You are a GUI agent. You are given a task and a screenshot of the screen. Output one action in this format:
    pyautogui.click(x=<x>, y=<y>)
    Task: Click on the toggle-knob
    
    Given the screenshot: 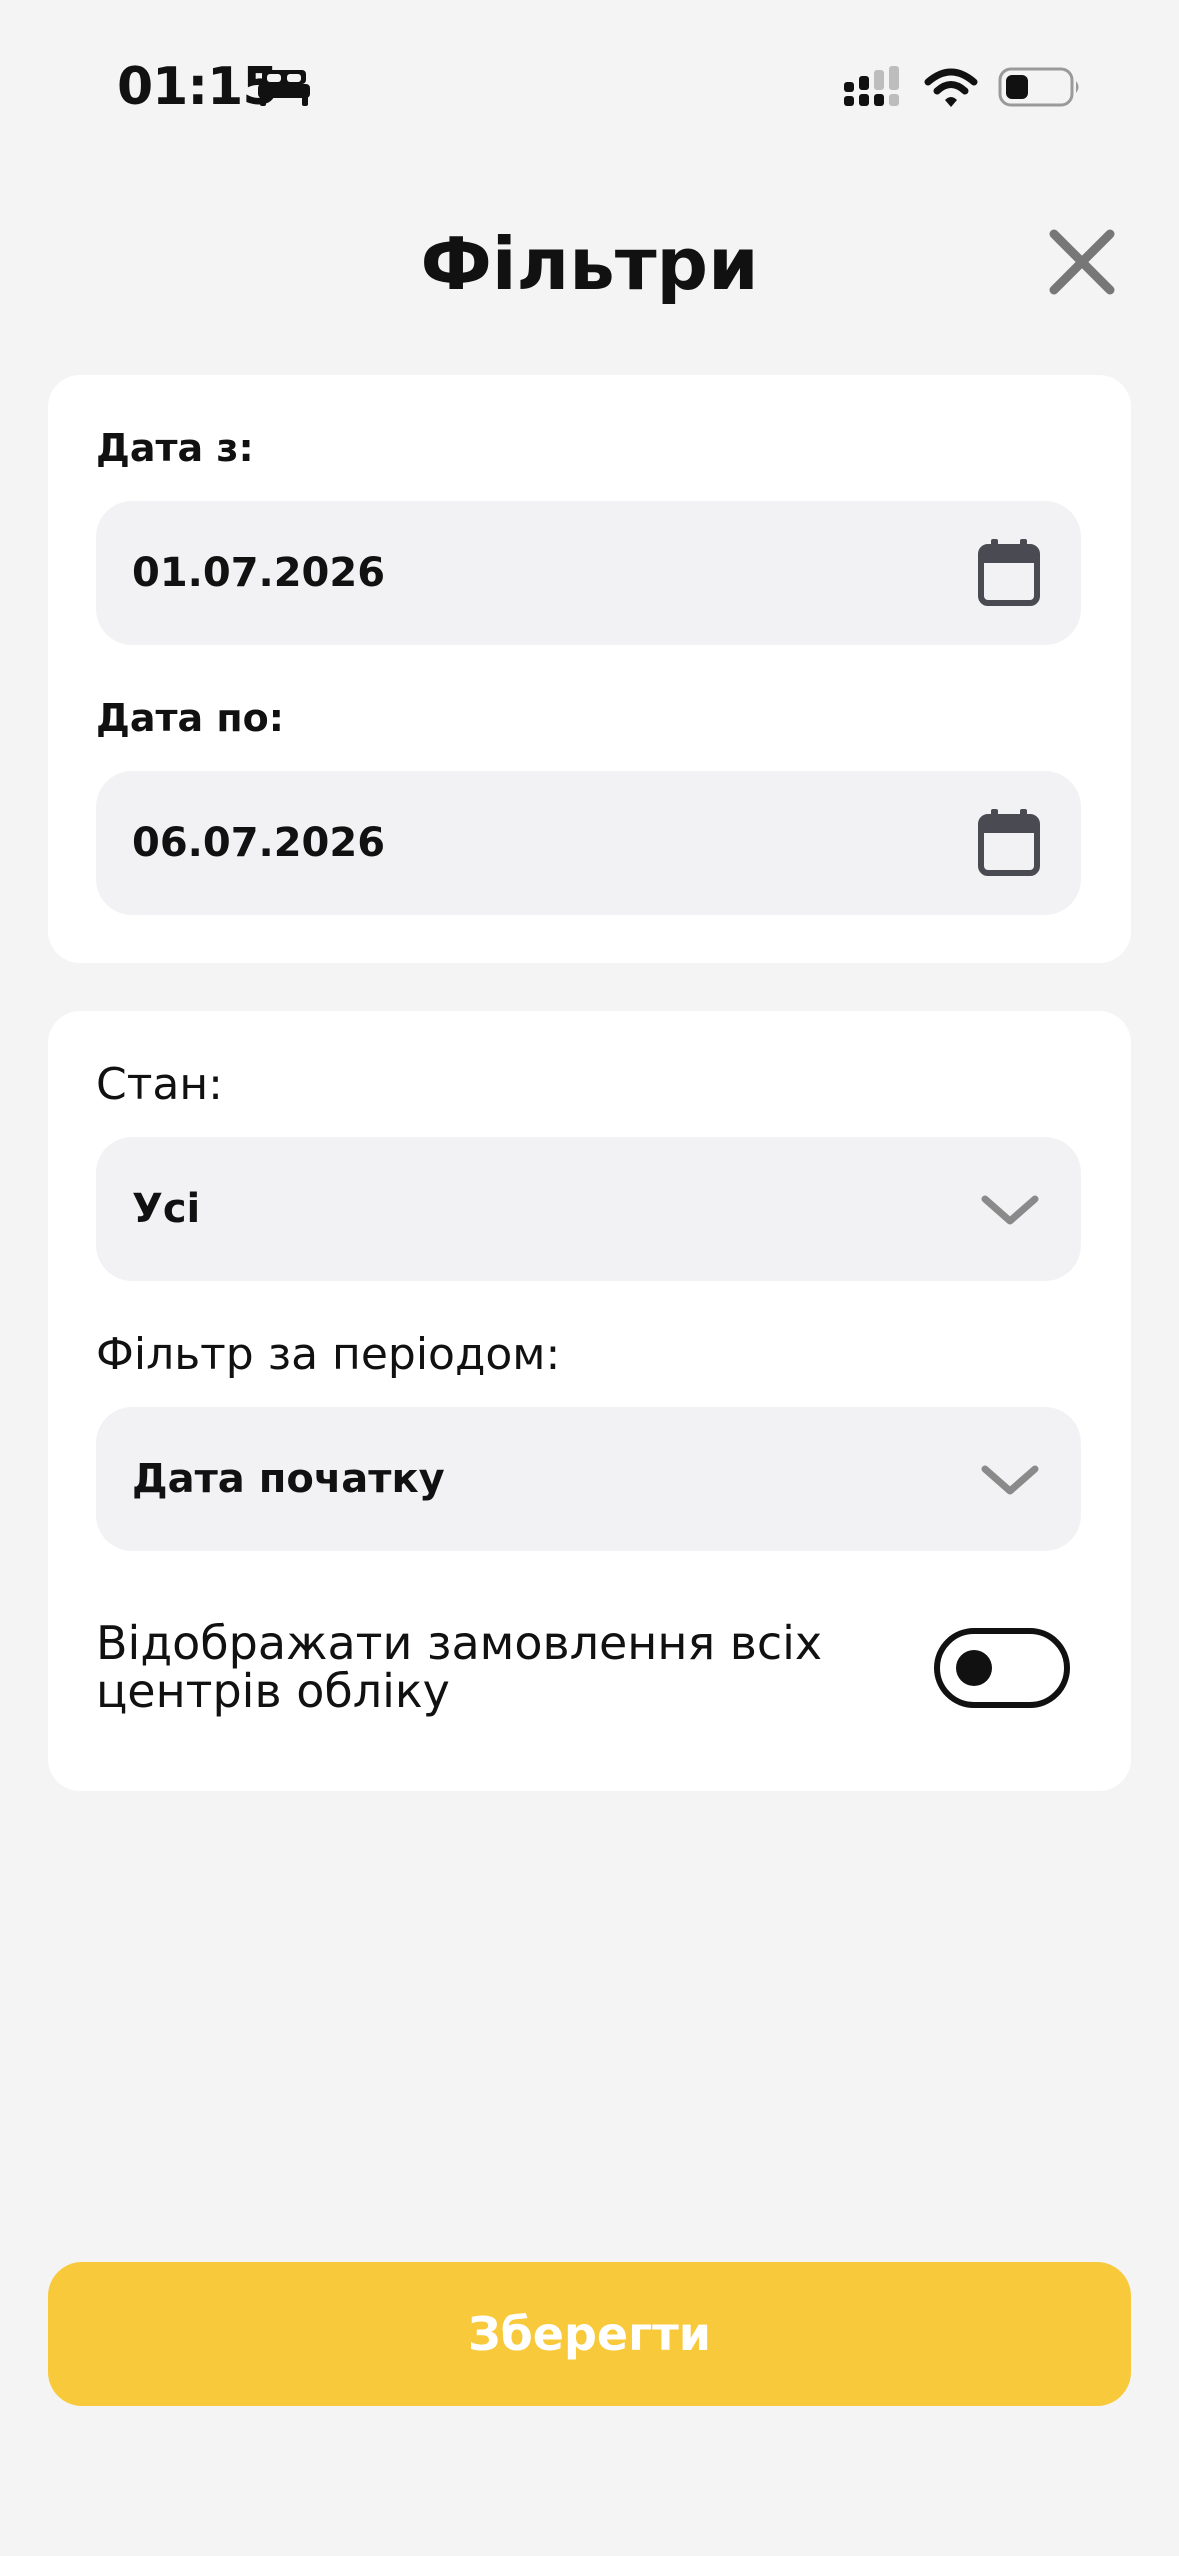 What is the action you would take?
    pyautogui.click(x=974, y=1668)
    